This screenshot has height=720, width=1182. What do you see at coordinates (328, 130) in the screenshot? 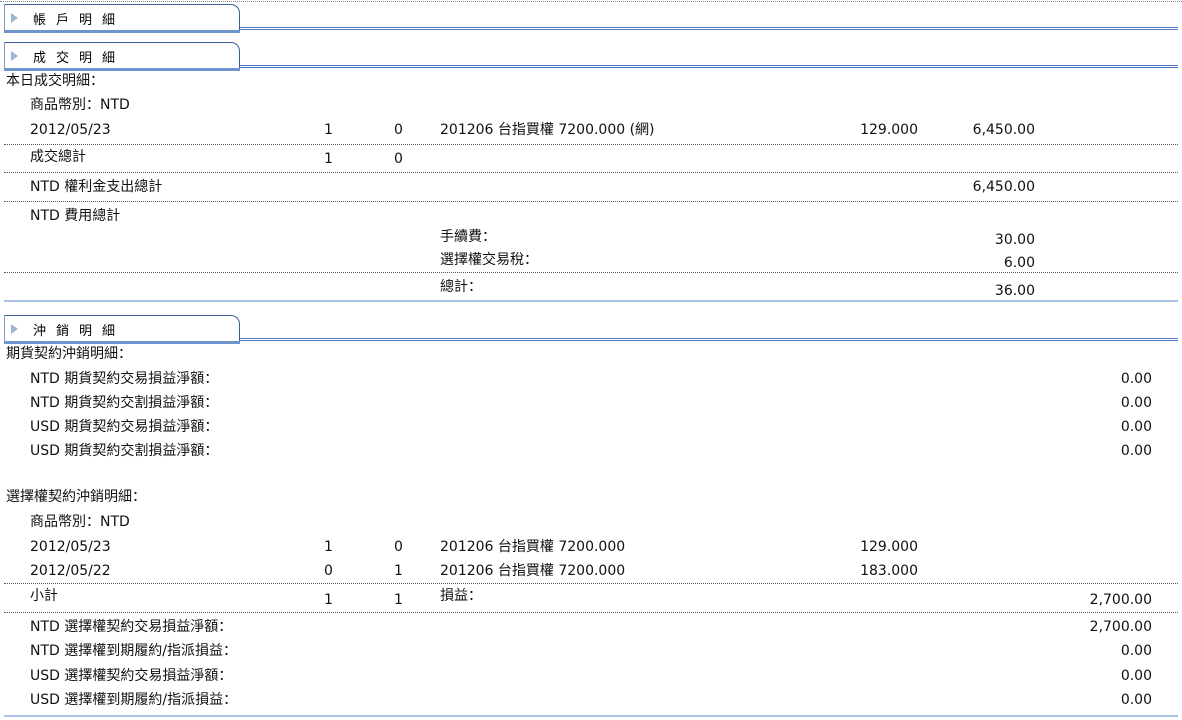
I see `trade-buy: 1` at bounding box center [328, 130].